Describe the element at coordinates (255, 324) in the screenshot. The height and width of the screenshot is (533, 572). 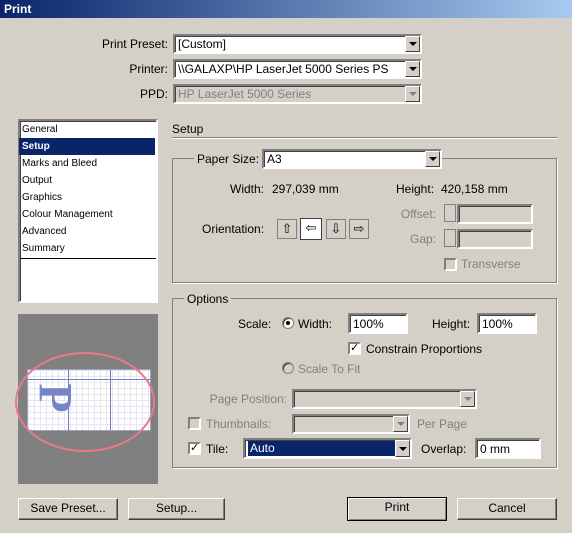
I see `scale-label: Scale:` at that location.